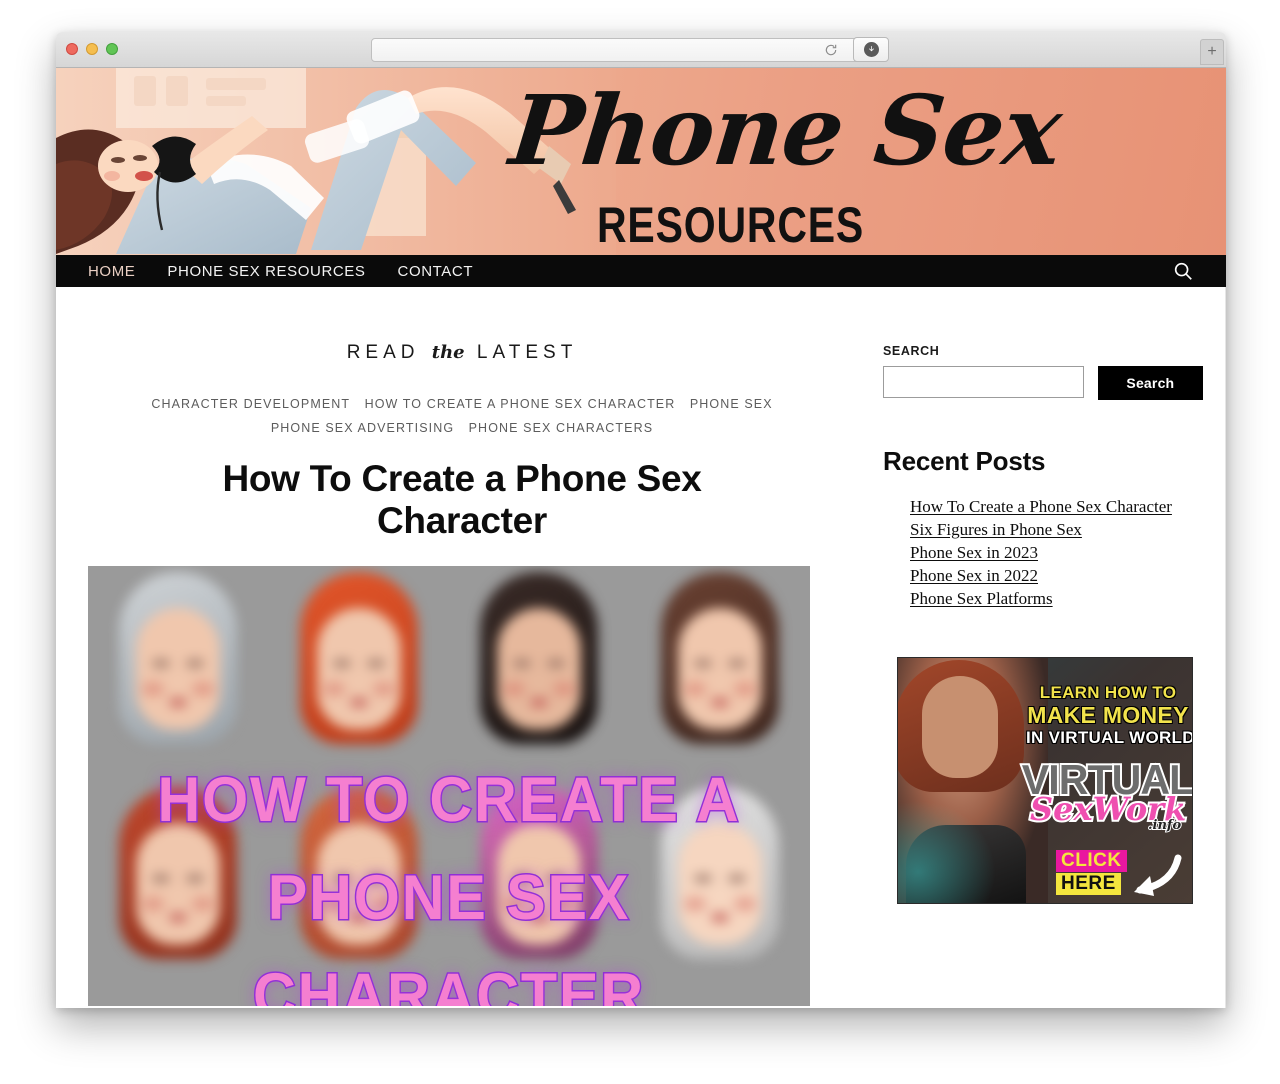  I want to click on recent-posts-heading: Recent Posts, so click(964, 461).